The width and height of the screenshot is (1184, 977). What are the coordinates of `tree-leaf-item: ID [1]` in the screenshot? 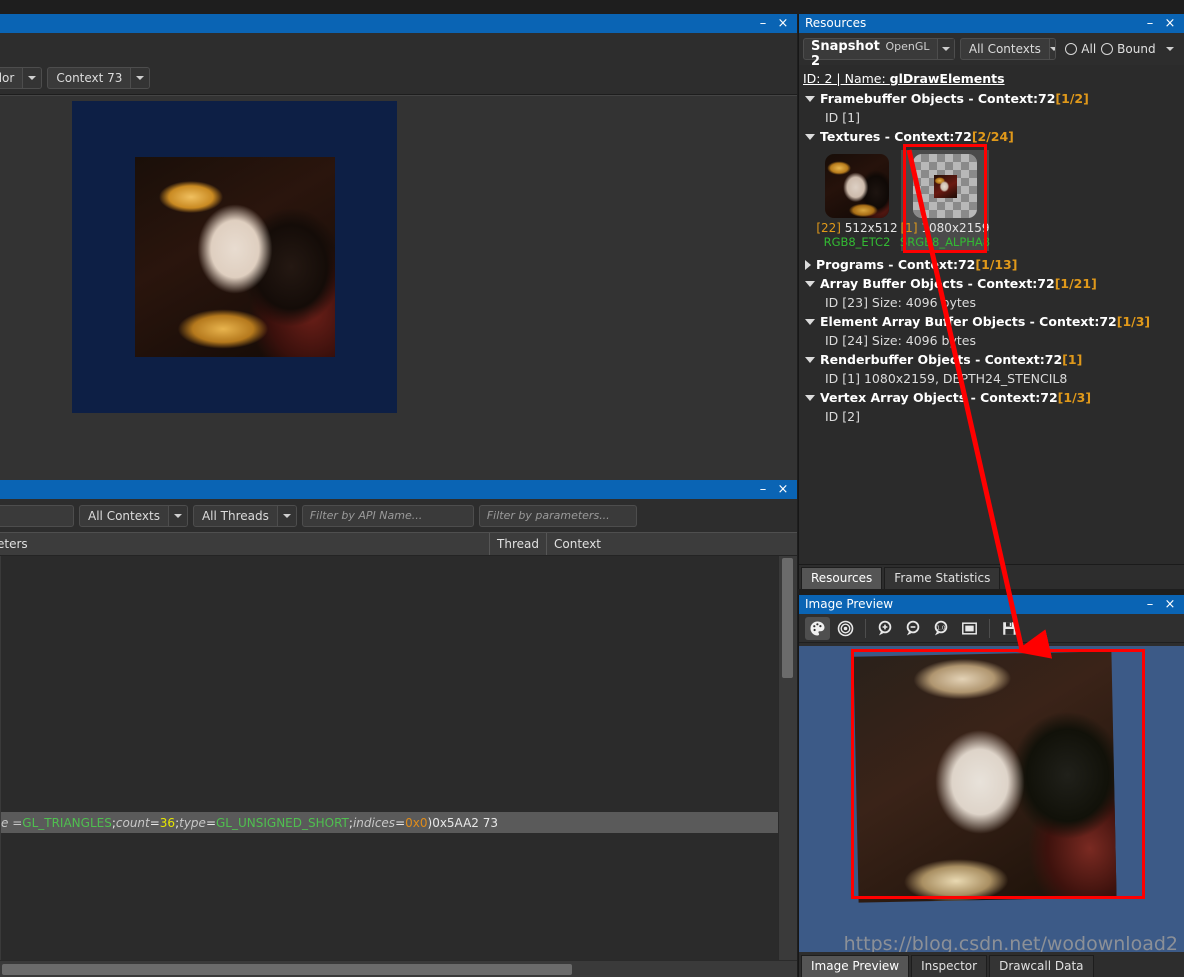 It's located at (991, 117).